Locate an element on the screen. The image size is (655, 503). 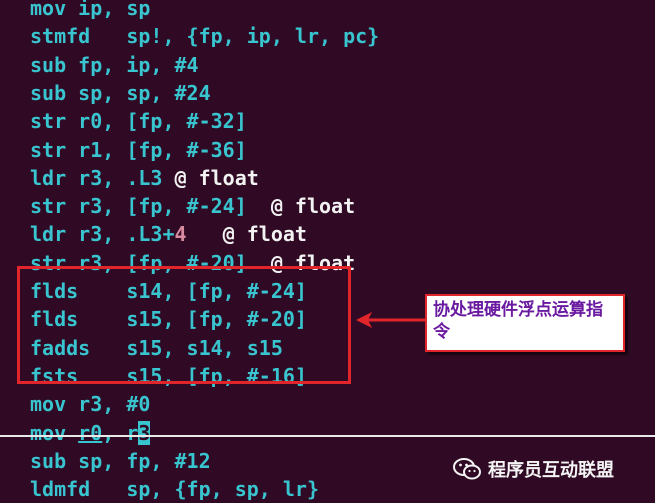
code-line-sub-sp-fp: sub sp, fp, #12 is located at coordinates (120, 461).